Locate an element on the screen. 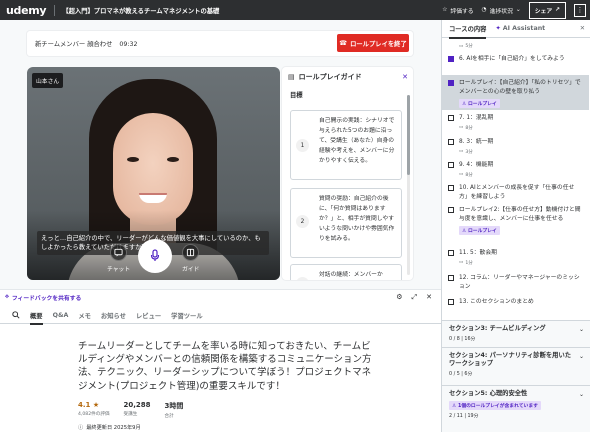 The width and height of the screenshot is (590, 432). section-title: セクション3: チームビルディング is located at coordinates (497, 328).